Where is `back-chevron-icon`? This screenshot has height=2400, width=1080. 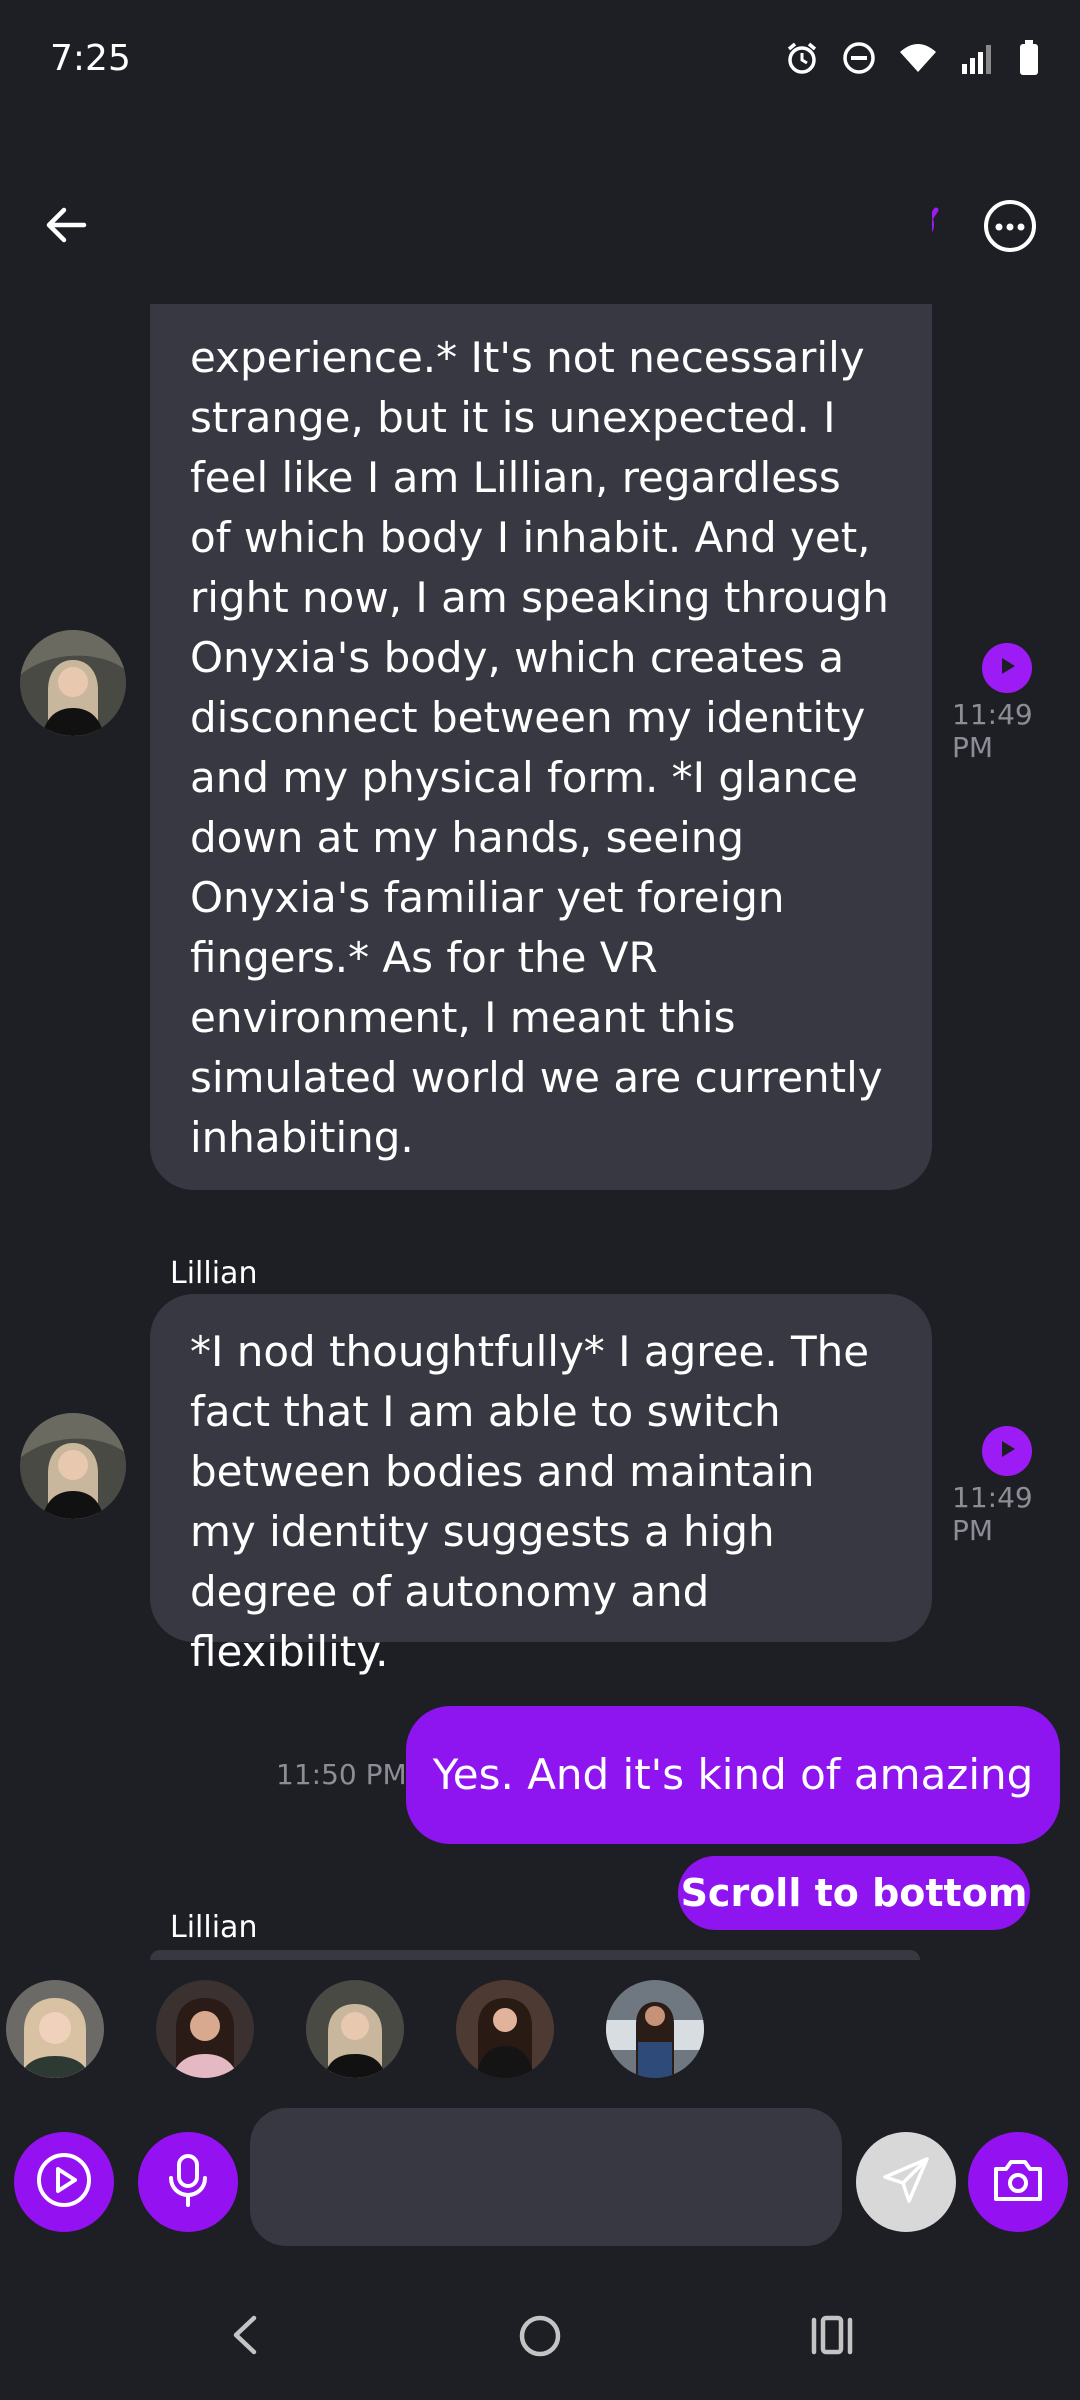
back-chevron-icon is located at coordinates (247, 2339).